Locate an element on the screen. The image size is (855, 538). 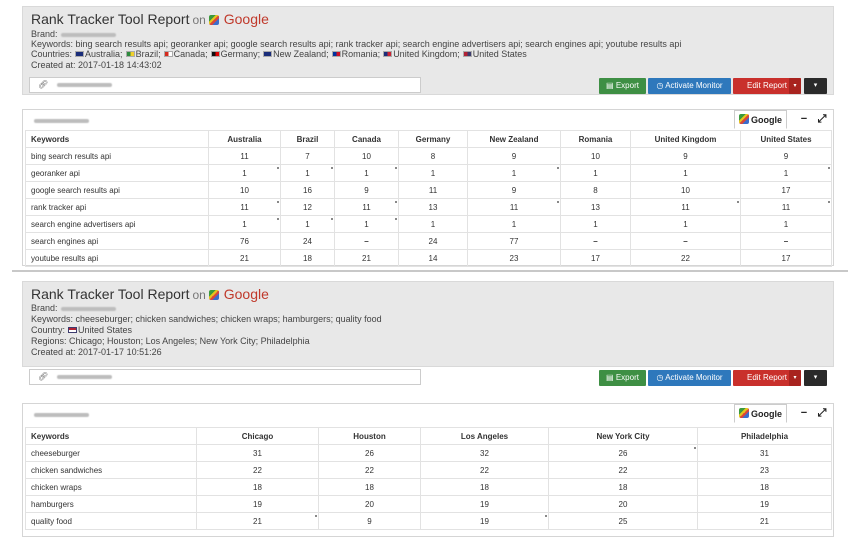
brand-redacted is located at coordinates (88, 34).